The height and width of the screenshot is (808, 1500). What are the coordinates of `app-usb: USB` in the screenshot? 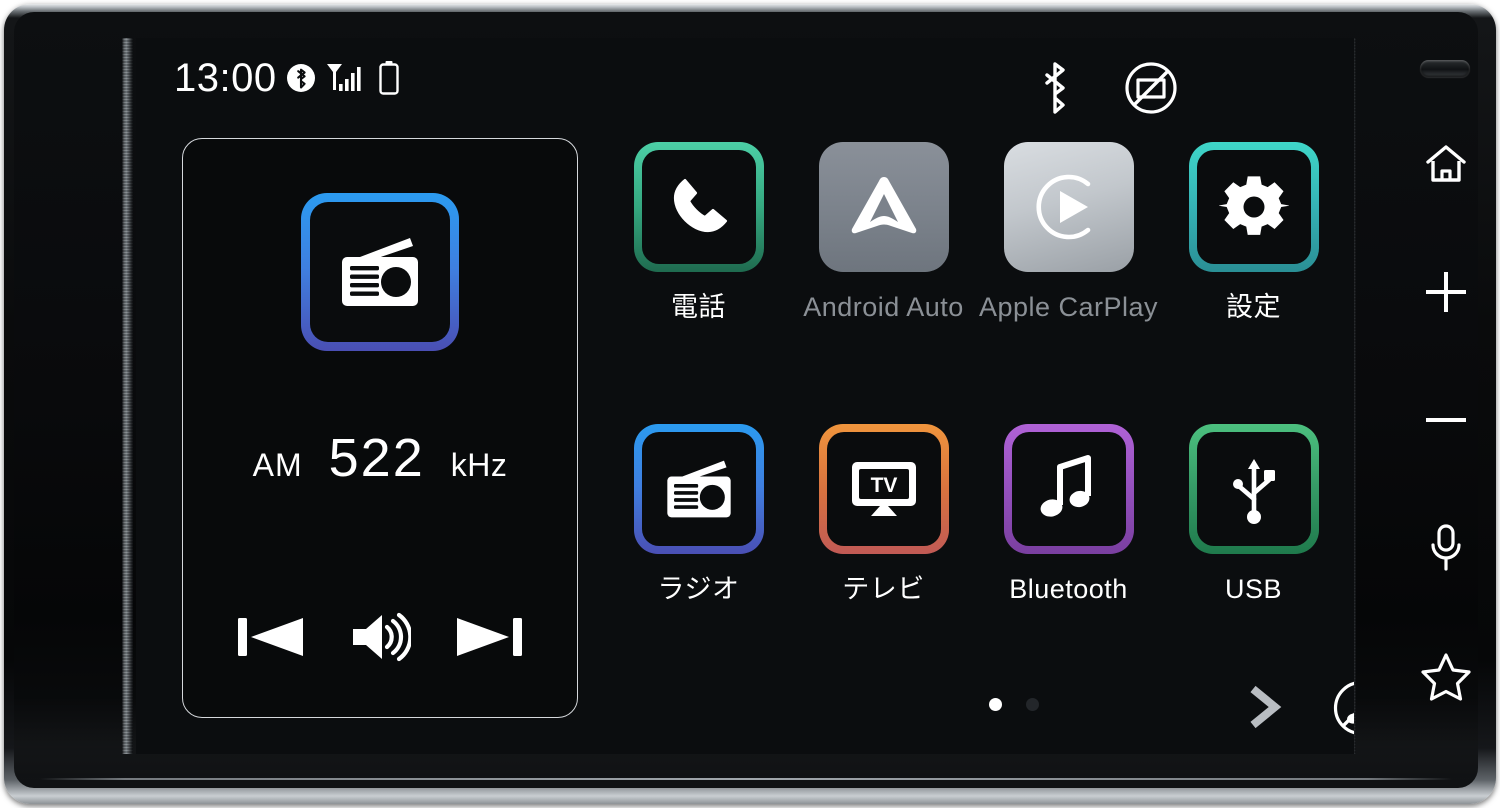 It's located at (1253, 516).